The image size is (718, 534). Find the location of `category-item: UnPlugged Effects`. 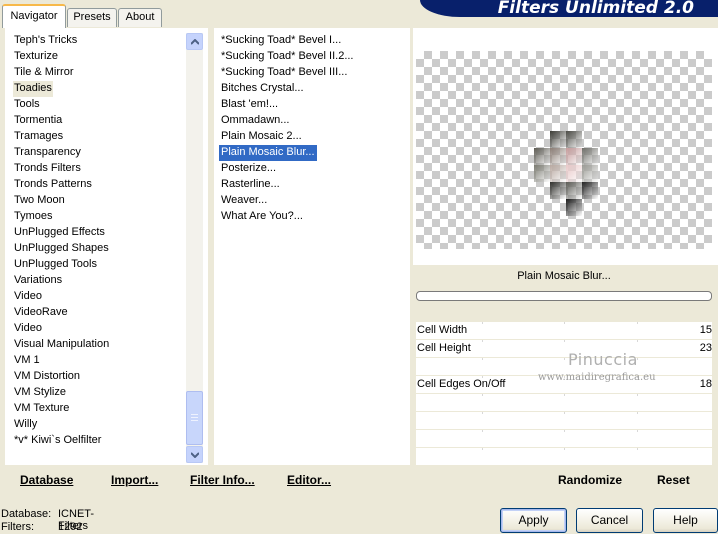

category-item: UnPlugged Effects is located at coordinates (59, 233).